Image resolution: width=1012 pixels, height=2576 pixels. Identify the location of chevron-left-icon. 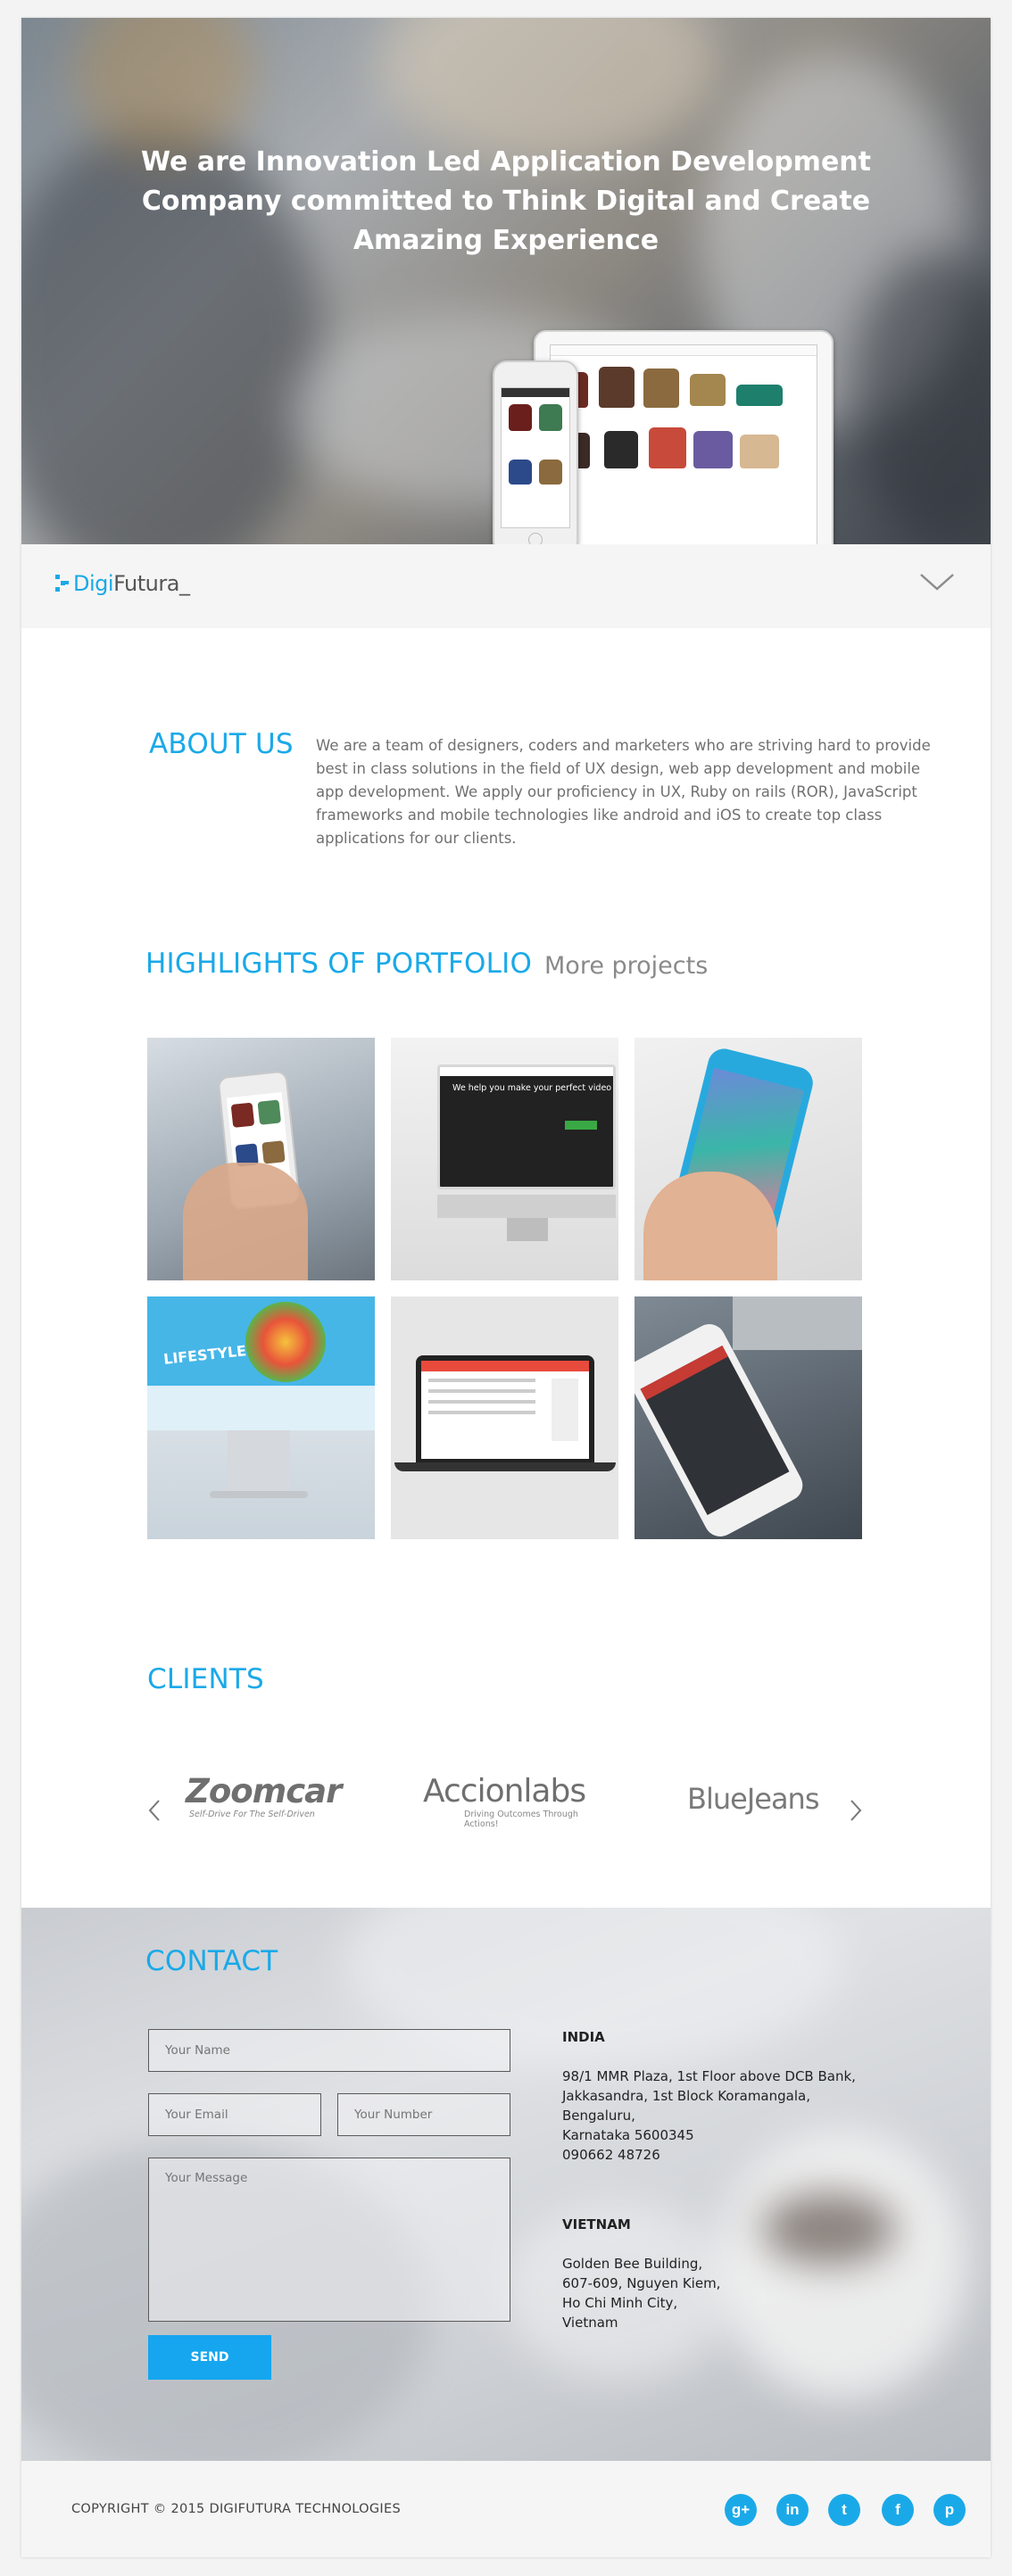
(154, 1810).